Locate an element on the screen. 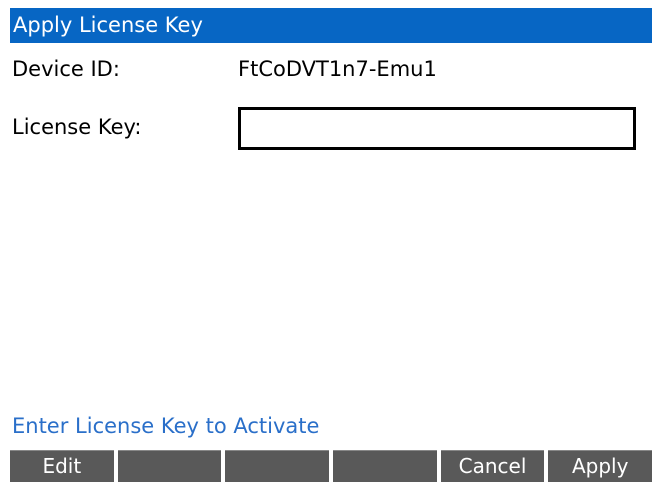 This screenshot has height=489, width=661. softkey-apply: Apply is located at coordinates (600, 466).